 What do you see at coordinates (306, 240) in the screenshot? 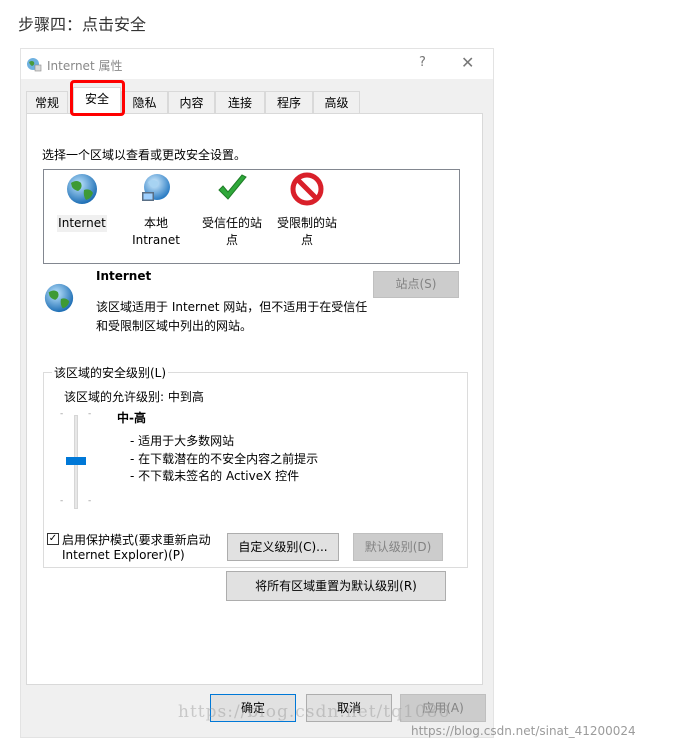
I see `zone-restricted-label-2: 点` at bounding box center [306, 240].